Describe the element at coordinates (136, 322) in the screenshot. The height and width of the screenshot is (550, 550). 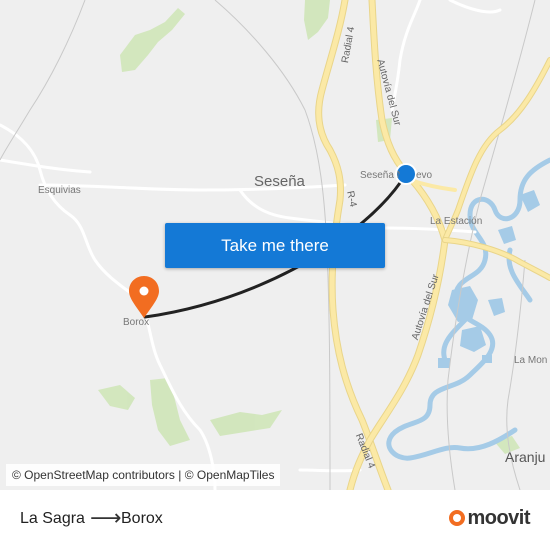
I see `map-label-borox: Borox` at that location.